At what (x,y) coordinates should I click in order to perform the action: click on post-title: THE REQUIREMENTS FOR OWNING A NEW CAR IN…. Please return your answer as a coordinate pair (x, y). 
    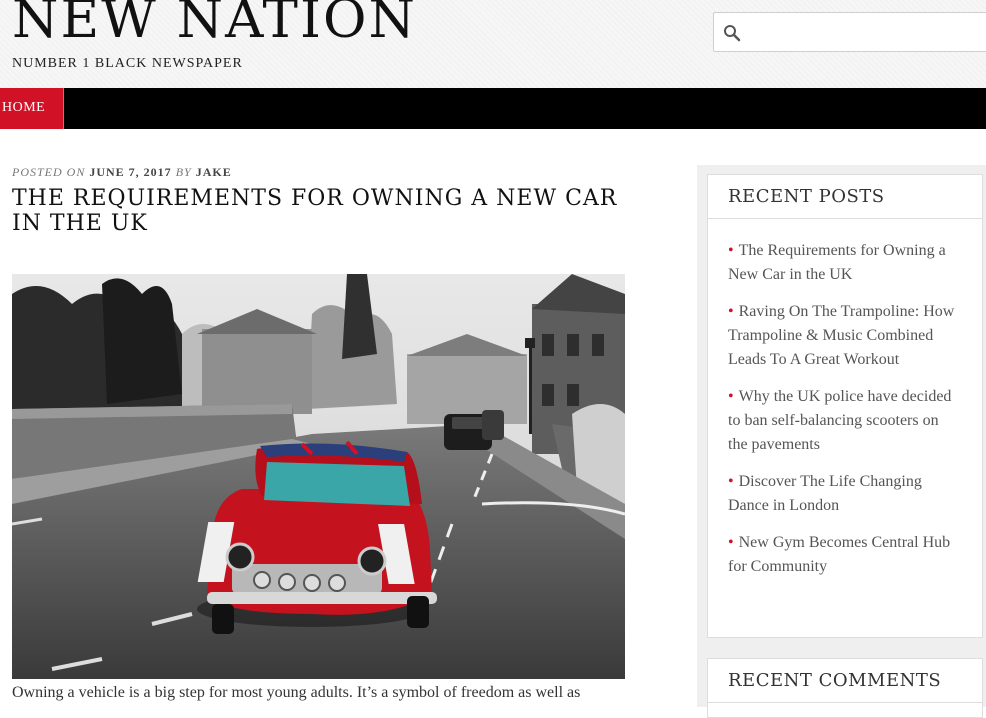
    Looking at the image, I should click on (332, 211).